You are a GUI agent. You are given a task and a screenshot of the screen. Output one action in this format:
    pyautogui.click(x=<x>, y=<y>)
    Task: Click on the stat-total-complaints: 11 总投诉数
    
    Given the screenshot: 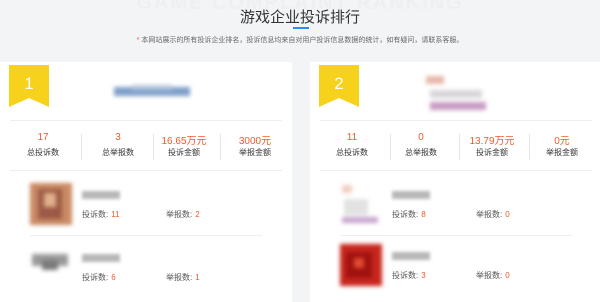 What is the action you would take?
    pyautogui.click(x=352, y=144)
    